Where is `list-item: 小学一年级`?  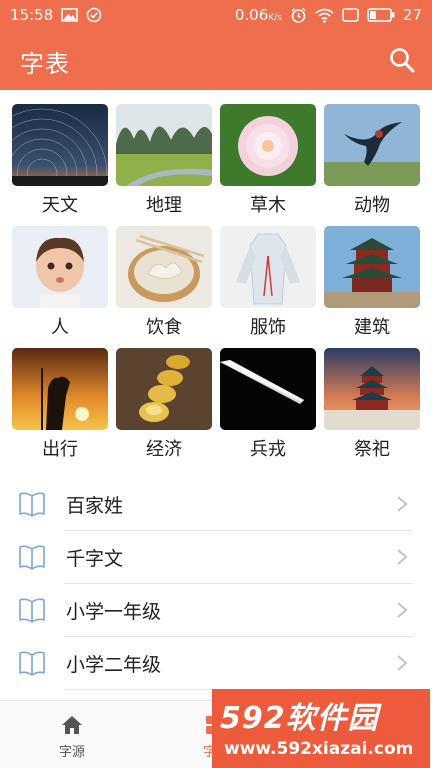
list-item: 小学一年级 is located at coordinates (216, 610).